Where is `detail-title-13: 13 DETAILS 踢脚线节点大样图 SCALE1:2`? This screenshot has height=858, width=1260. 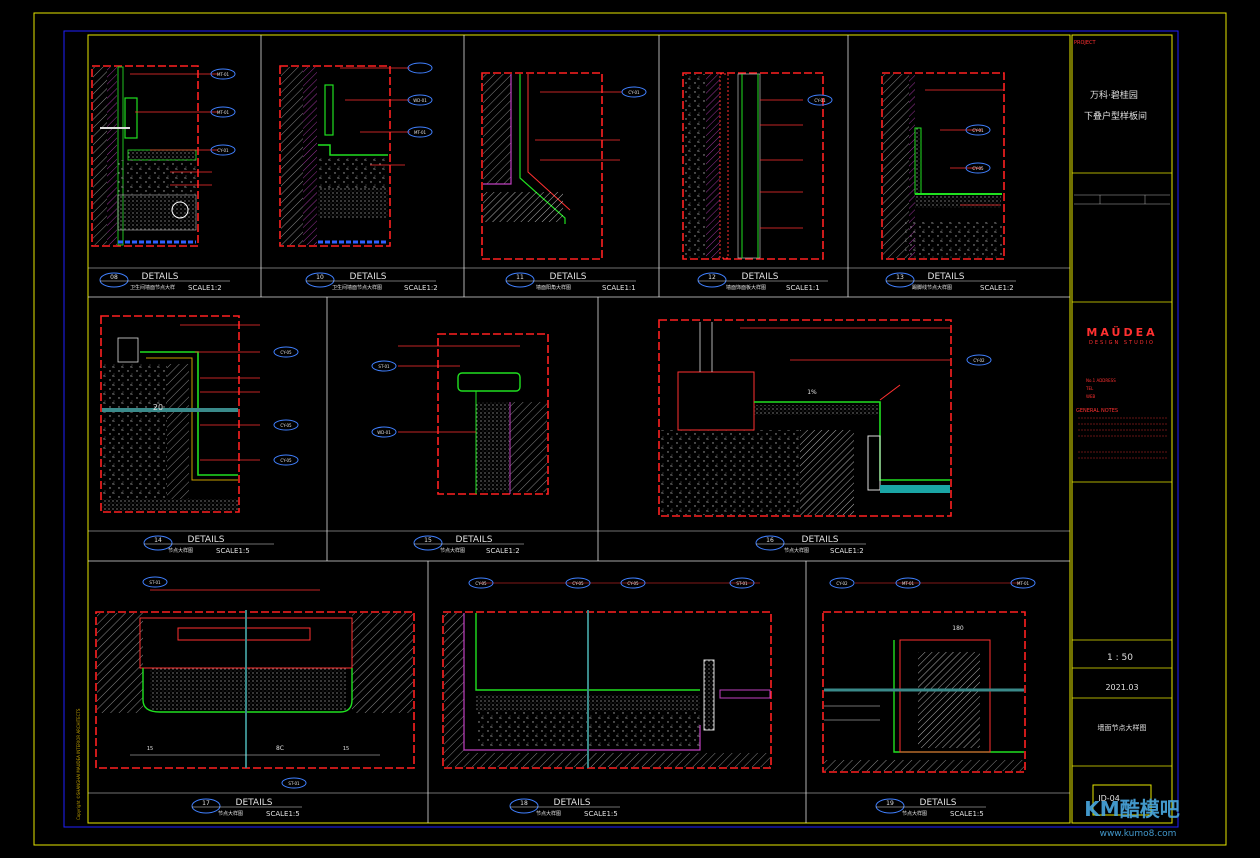
detail-title-13: 13 DETAILS 踢脚线节点大样图 SCALE1:2 is located at coordinates (950, 282).